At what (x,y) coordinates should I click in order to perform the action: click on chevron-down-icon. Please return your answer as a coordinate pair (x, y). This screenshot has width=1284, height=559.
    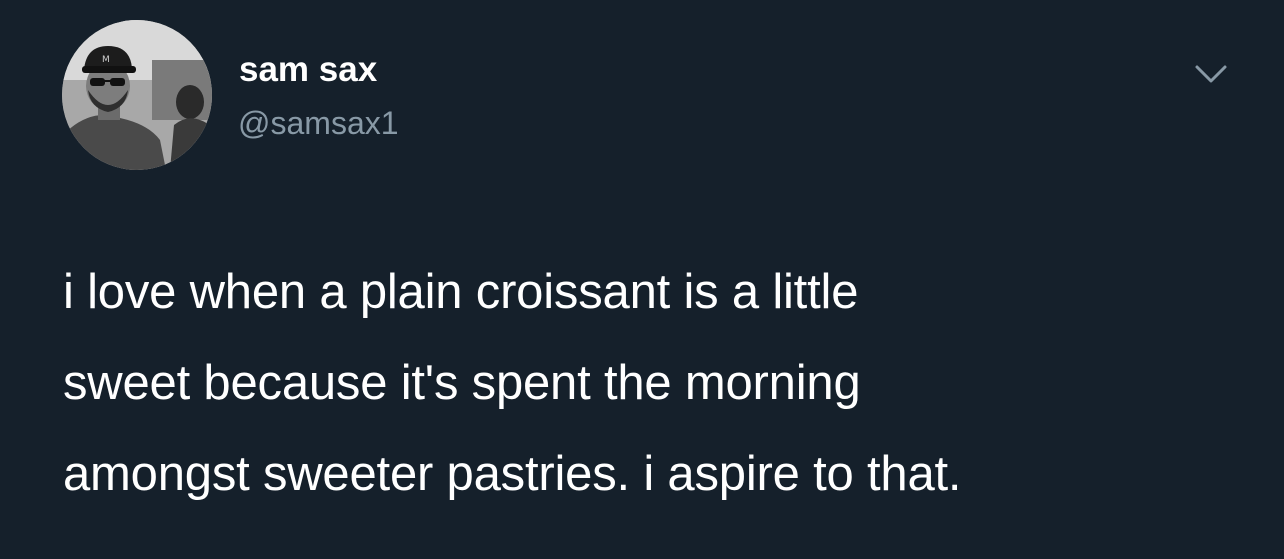
    Looking at the image, I should click on (1211, 75).